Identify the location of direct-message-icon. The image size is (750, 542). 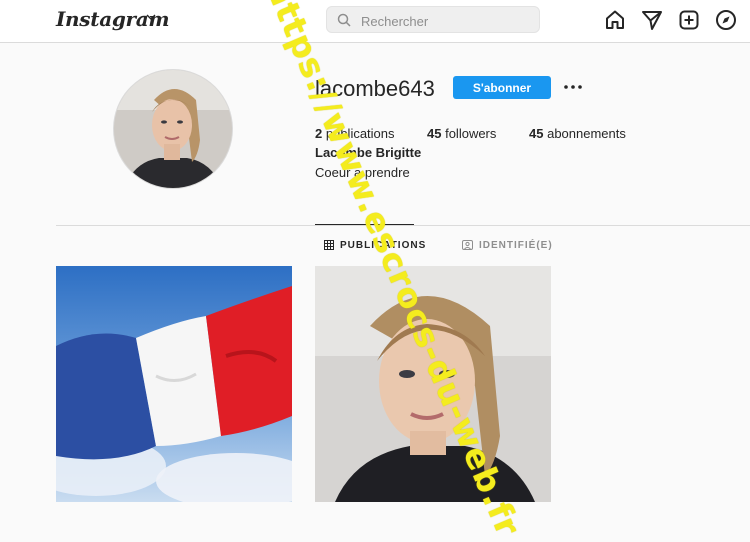
(652, 20).